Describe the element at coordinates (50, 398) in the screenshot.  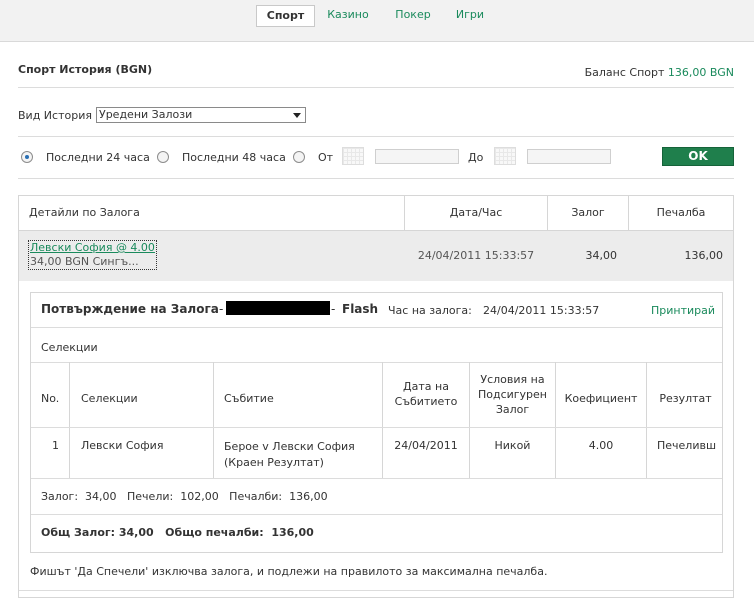
I see `col-no: No.` at that location.